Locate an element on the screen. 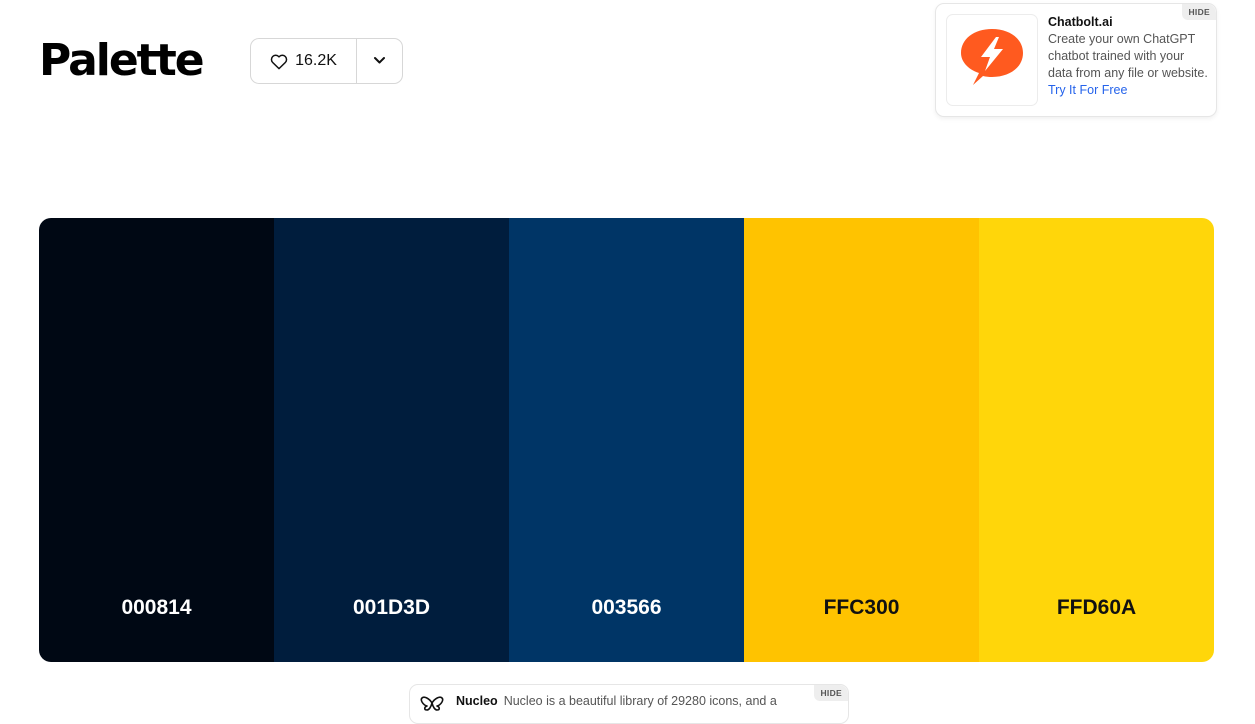  color-code: 001D3D is located at coordinates (391, 607).